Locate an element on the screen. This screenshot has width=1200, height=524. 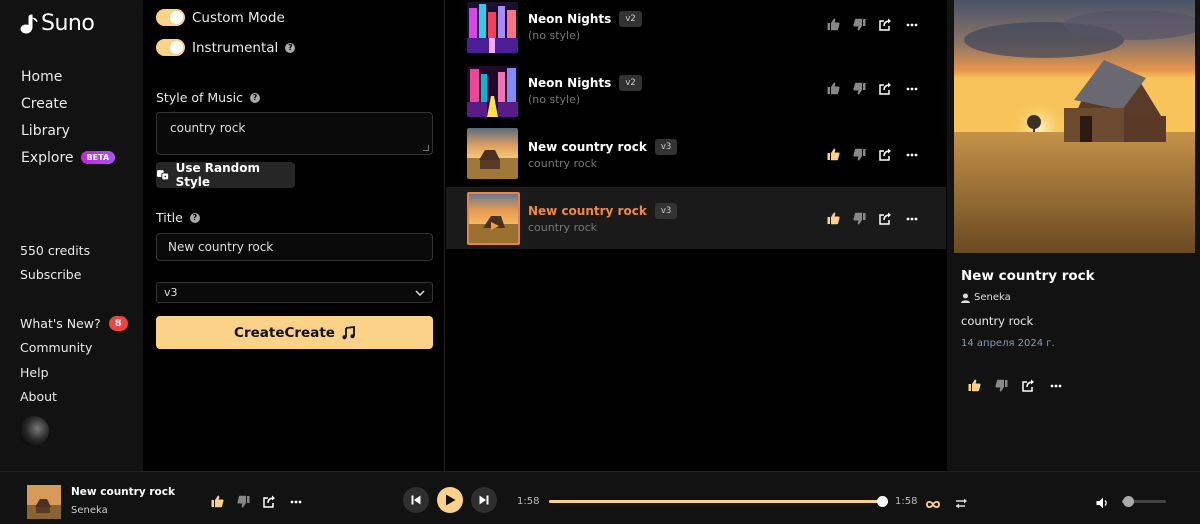
resize-handle-icon is located at coordinates (426, 148).